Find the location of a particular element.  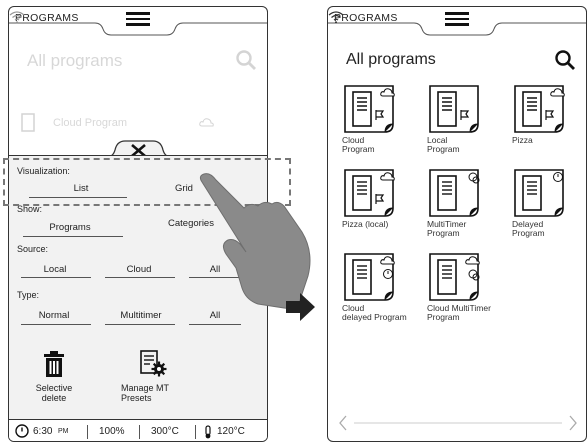

program-tile: Cloud MultiTimer Program is located at coordinates (468, 287).